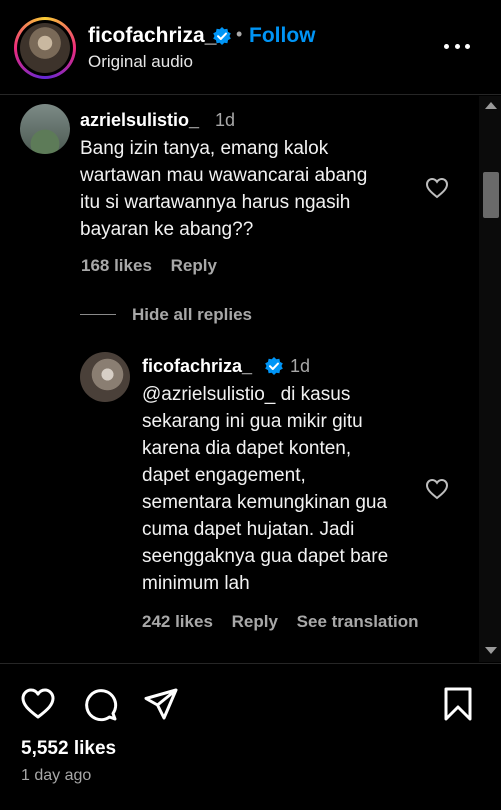 Image resolution: width=501 pixels, height=810 pixels. What do you see at coordinates (98, 314) in the screenshot?
I see `replies-divider-line` at bounding box center [98, 314].